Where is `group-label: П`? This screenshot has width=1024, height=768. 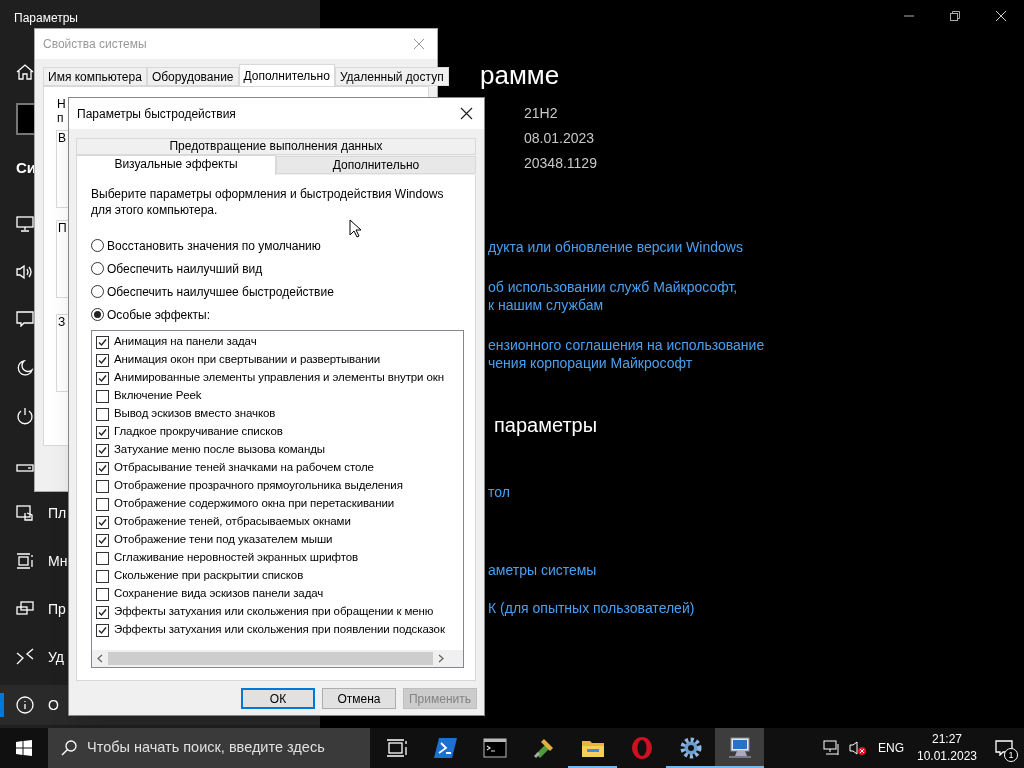
group-label: П is located at coordinates (62, 228).